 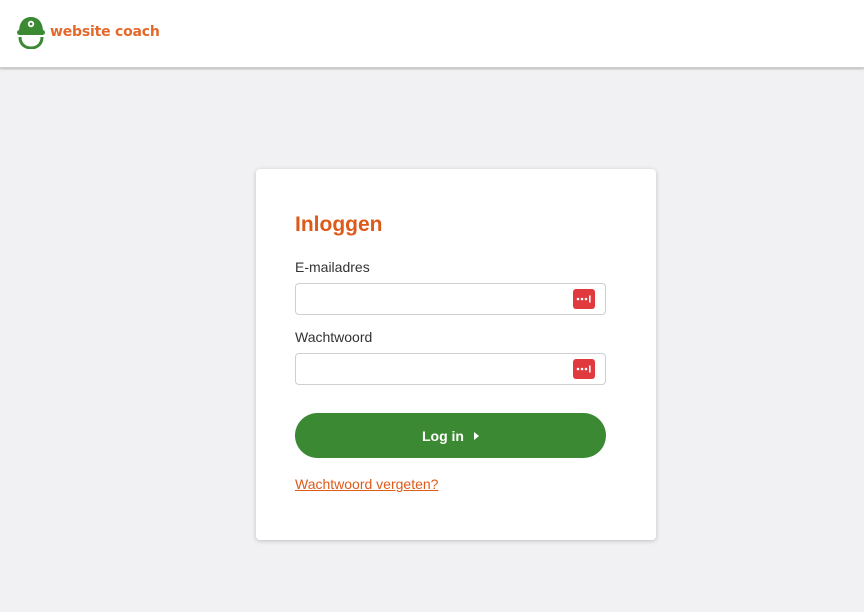 What do you see at coordinates (105, 32) in the screenshot?
I see `logo-text: website coach` at bounding box center [105, 32].